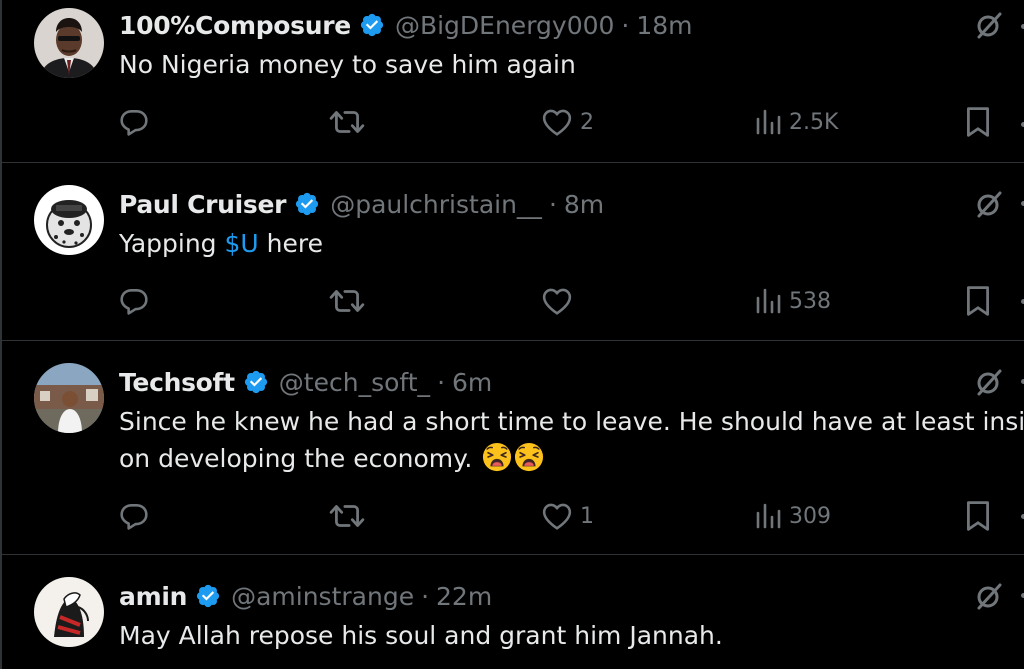  Describe the element at coordinates (172, 243) in the screenshot. I see `tweet-text-part: Yapping` at that location.